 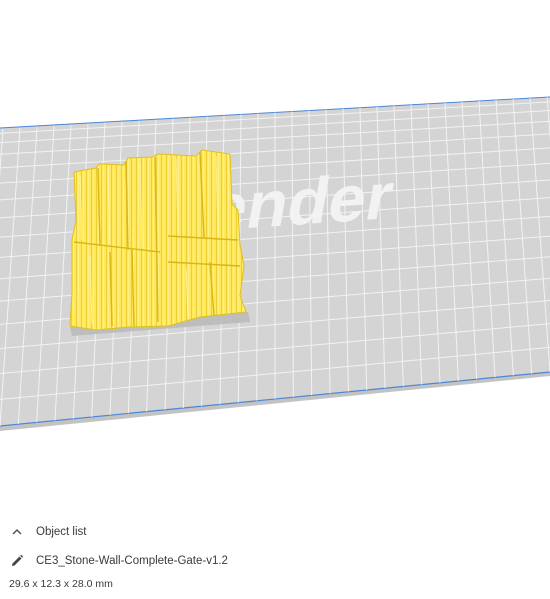 I want to click on pencil-icon, so click(x=17, y=561).